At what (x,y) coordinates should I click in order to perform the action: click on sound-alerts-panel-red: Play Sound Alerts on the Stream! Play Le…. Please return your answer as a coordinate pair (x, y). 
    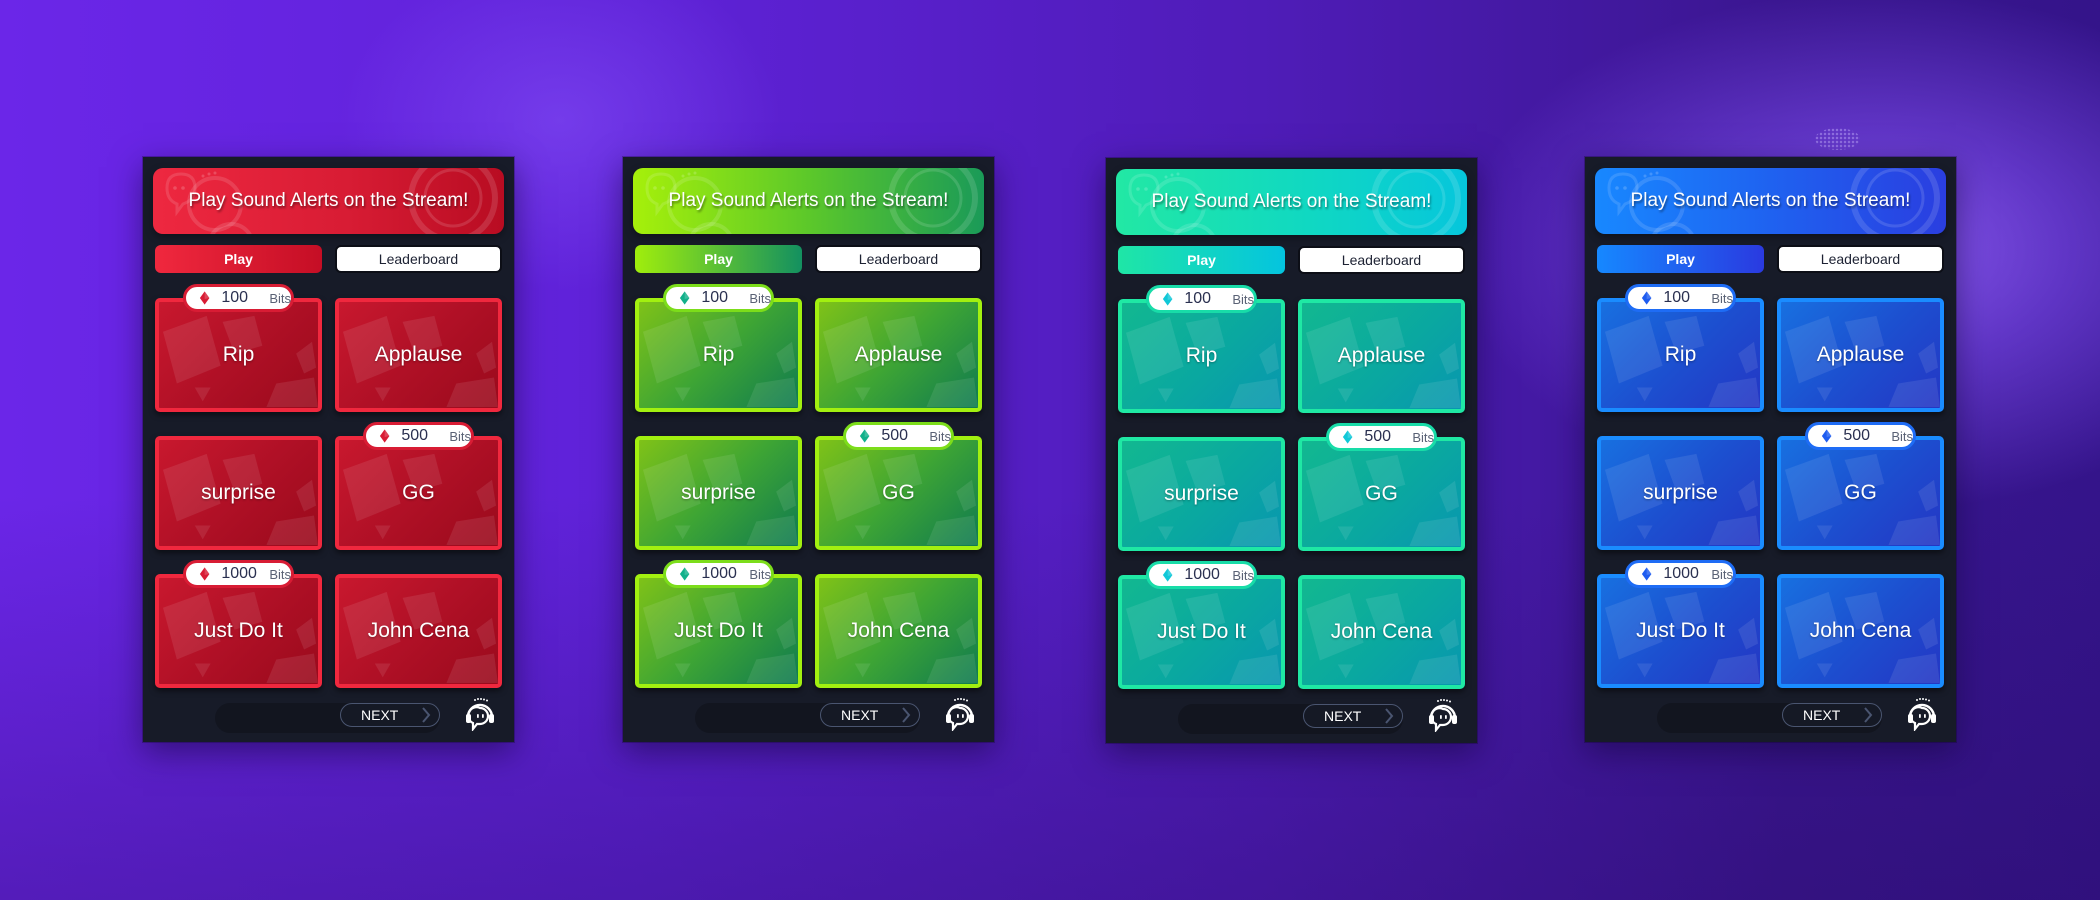
    Looking at the image, I should click on (328, 449).